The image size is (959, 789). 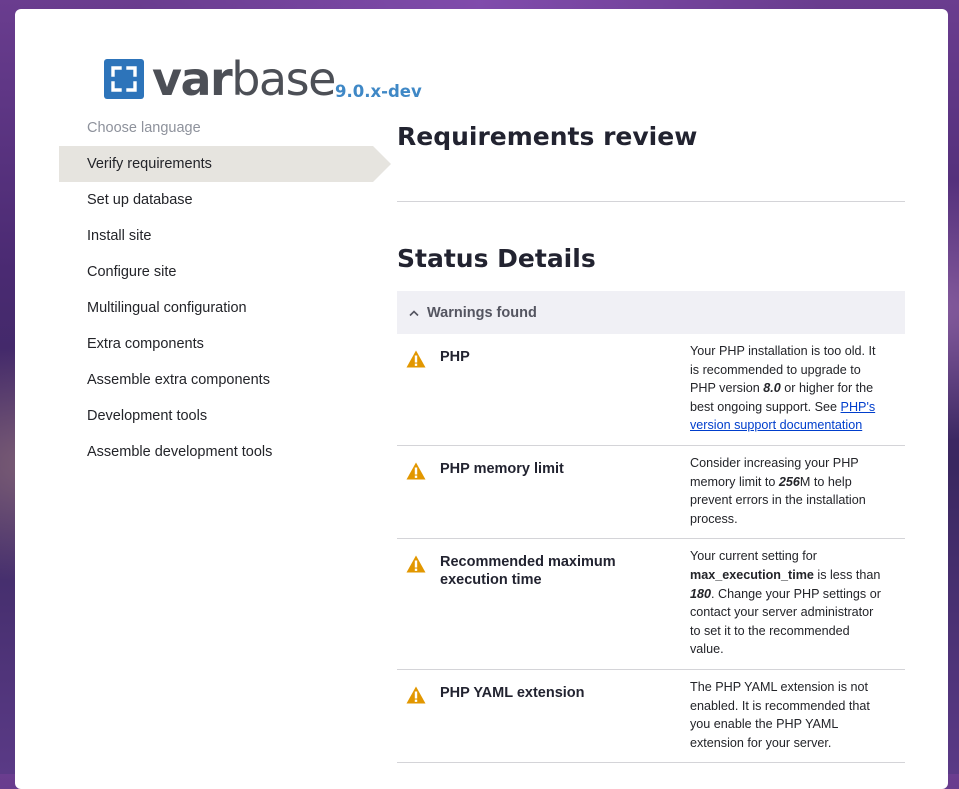 What do you see at coordinates (496, 258) in the screenshot?
I see `section-title: Status Details` at bounding box center [496, 258].